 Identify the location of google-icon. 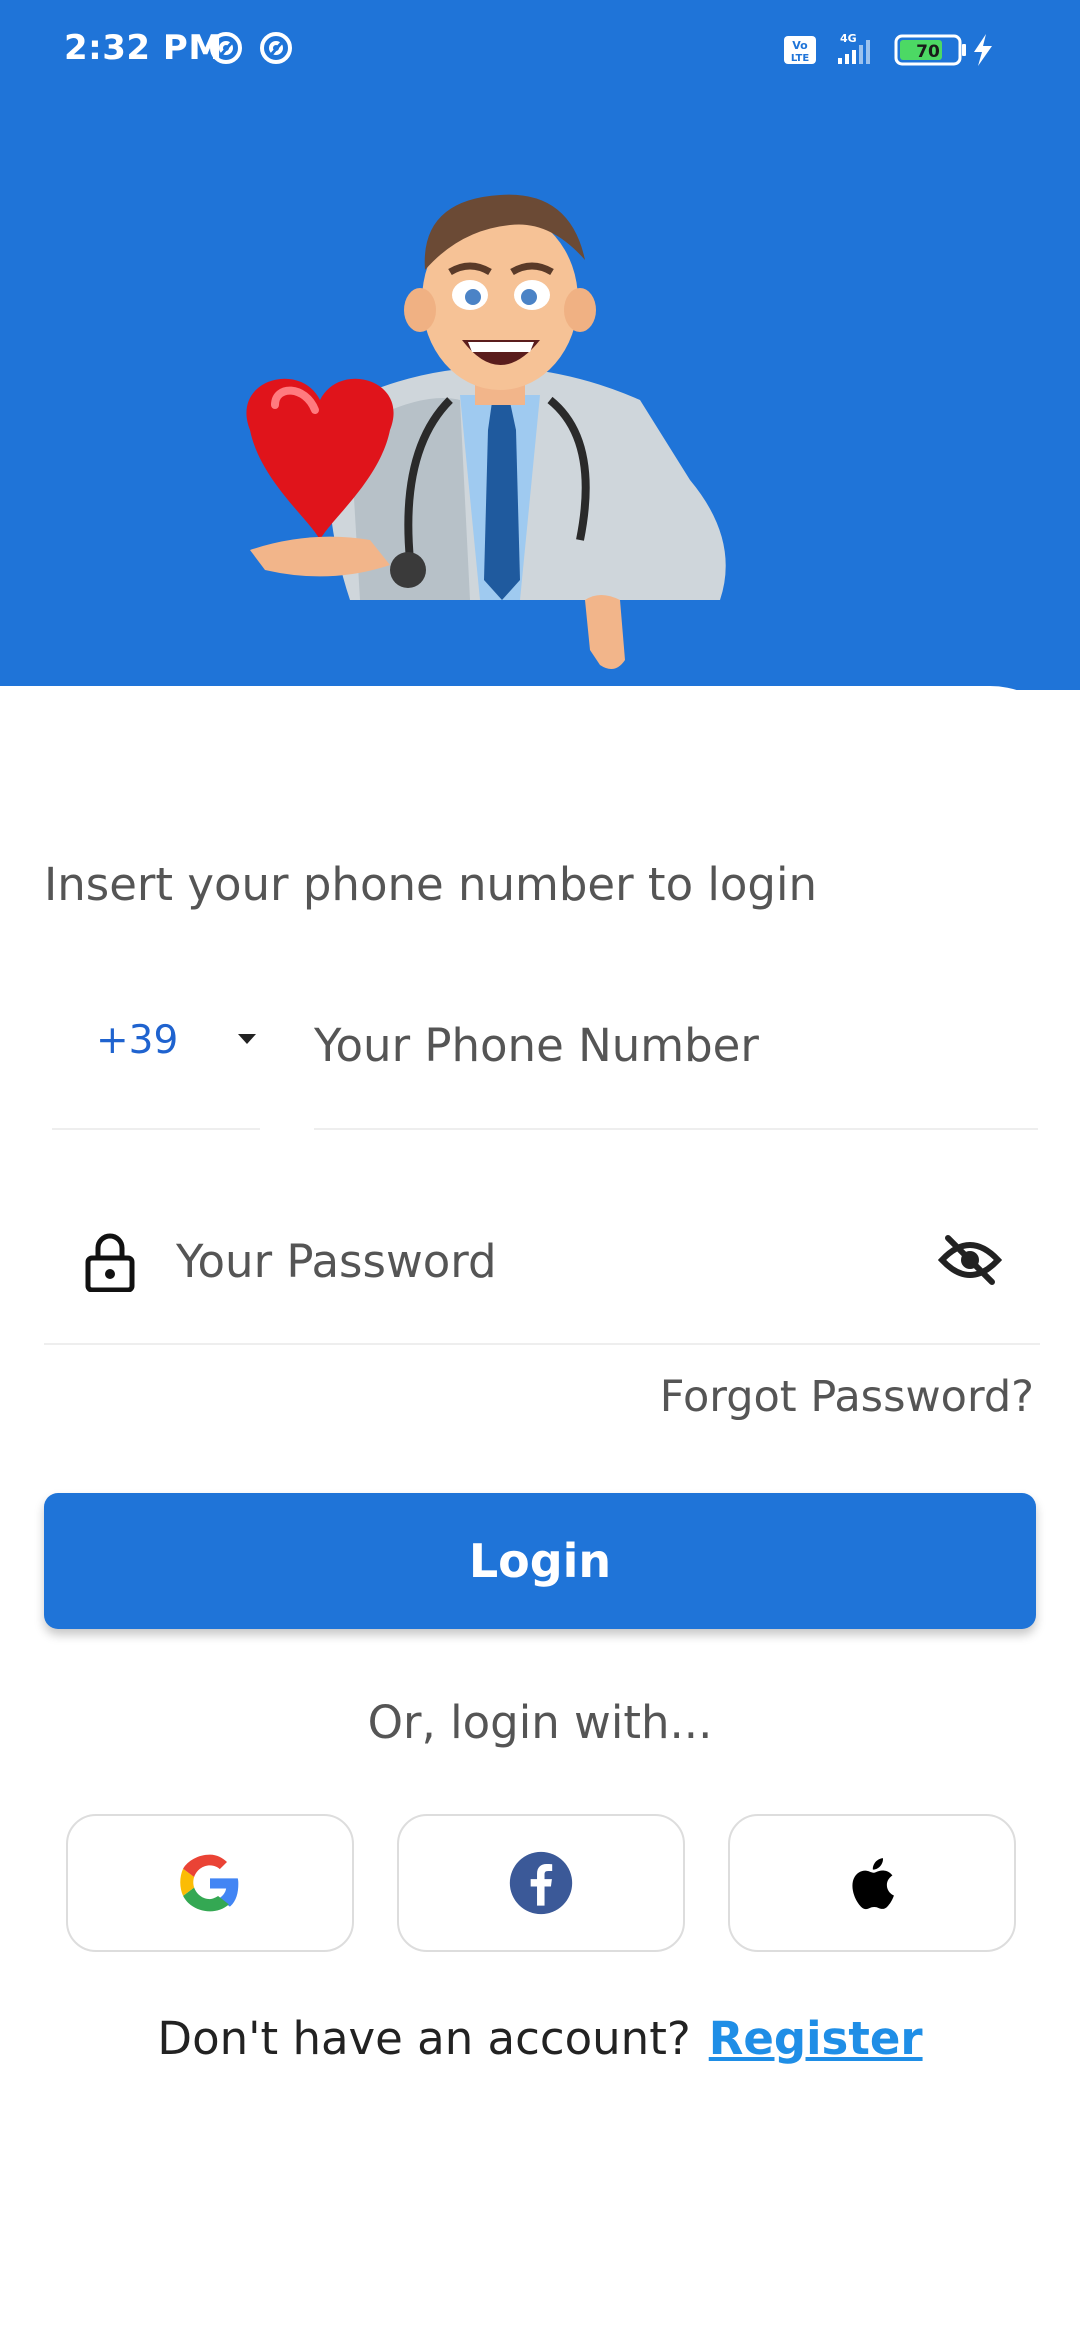
(209, 1883).